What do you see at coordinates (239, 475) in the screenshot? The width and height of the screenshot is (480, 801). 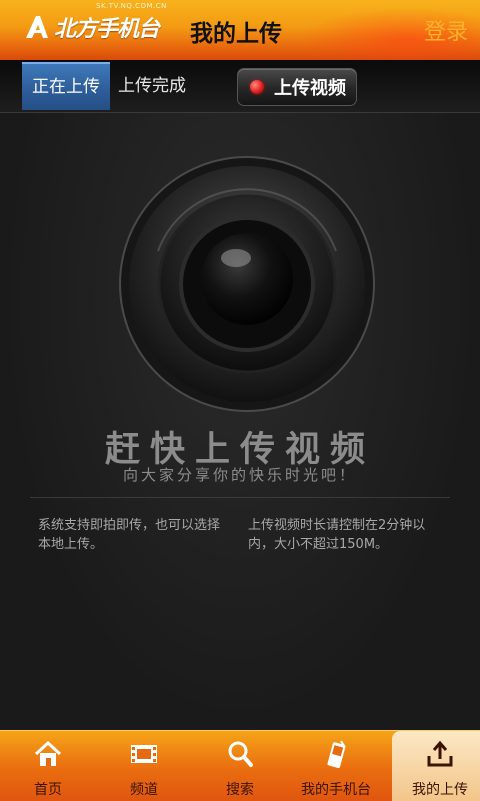 I see `subline: 向大家分享你的快乐时光吧！` at bounding box center [239, 475].